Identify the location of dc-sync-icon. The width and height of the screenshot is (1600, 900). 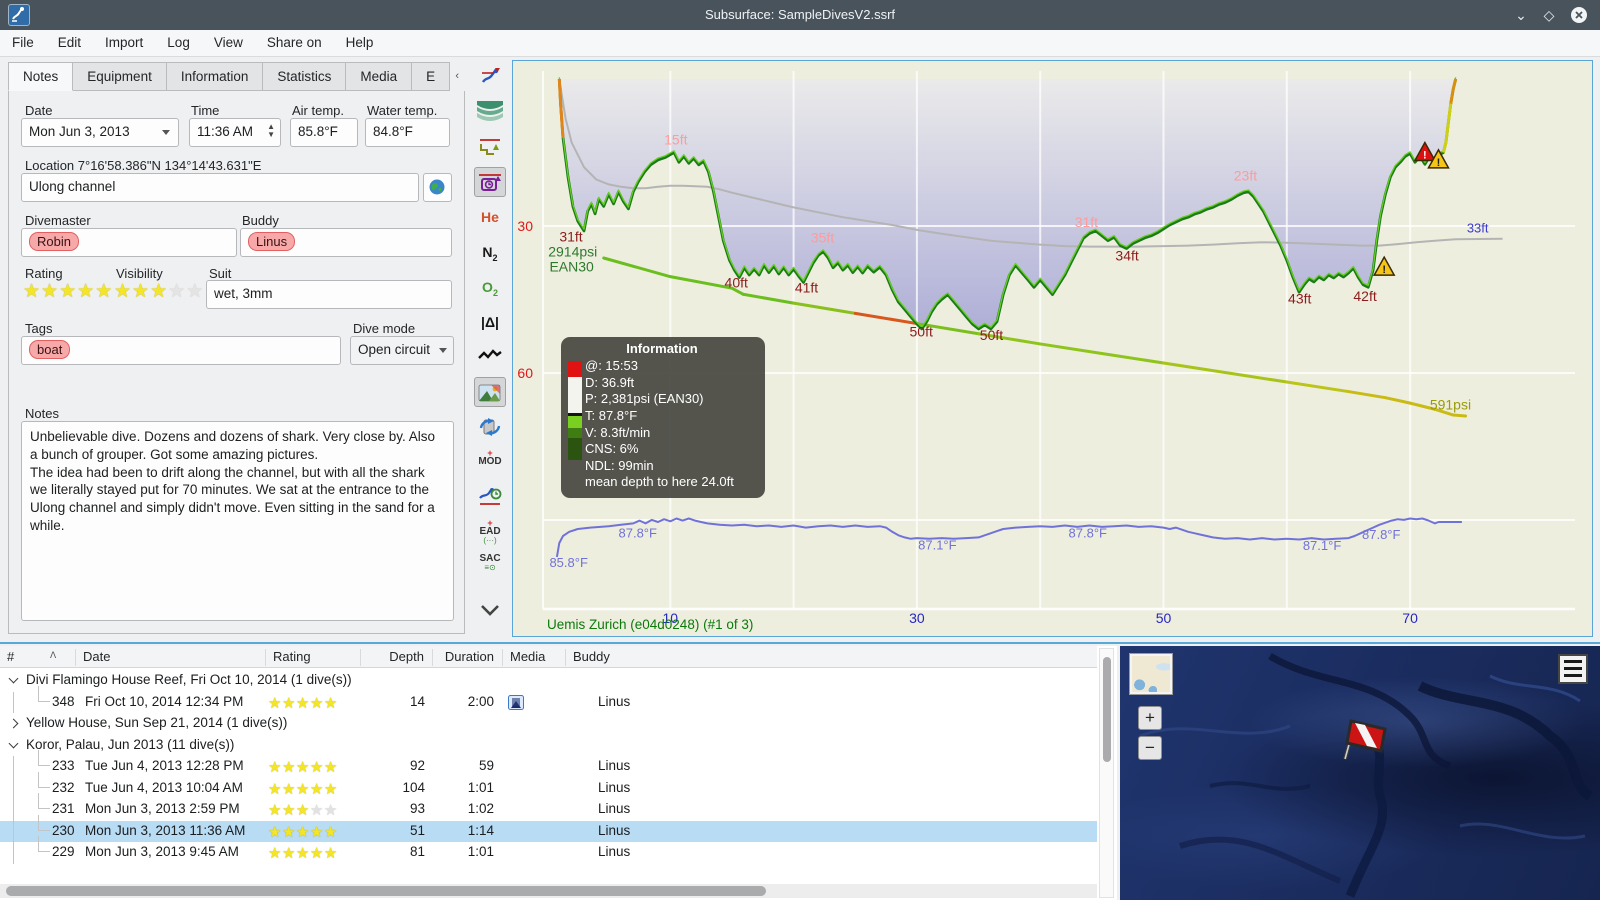
(490, 427).